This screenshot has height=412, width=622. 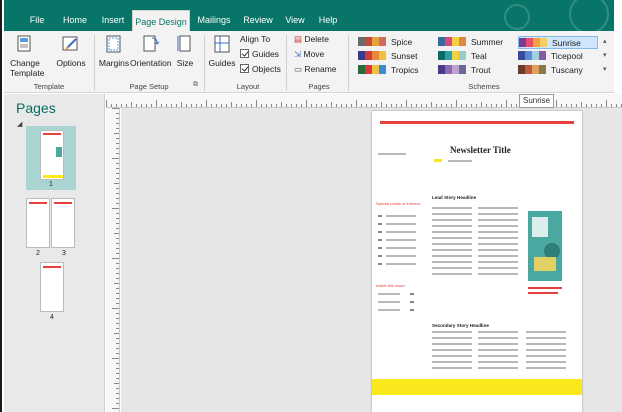 I want to click on tab-mailings: Mailings, so click(x=214, y=20).